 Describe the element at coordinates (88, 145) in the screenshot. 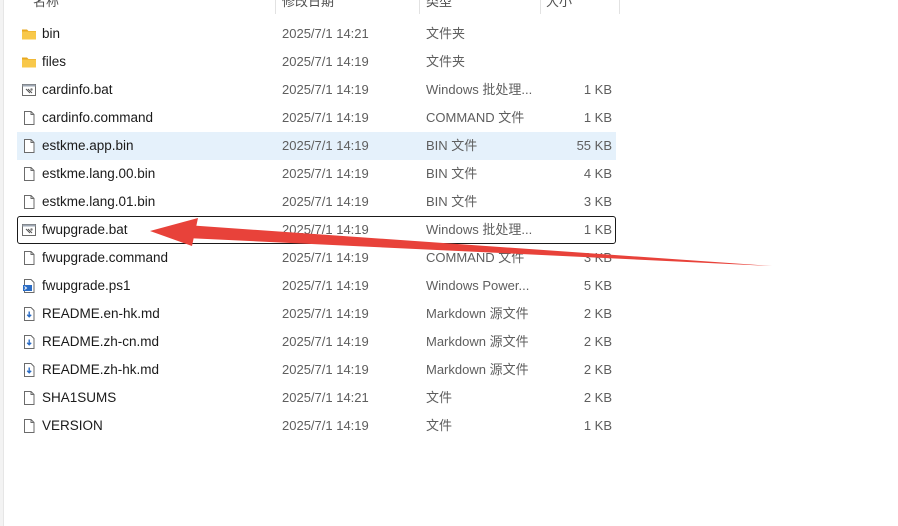

I see `file-name: estkme.app.bin` at that location.